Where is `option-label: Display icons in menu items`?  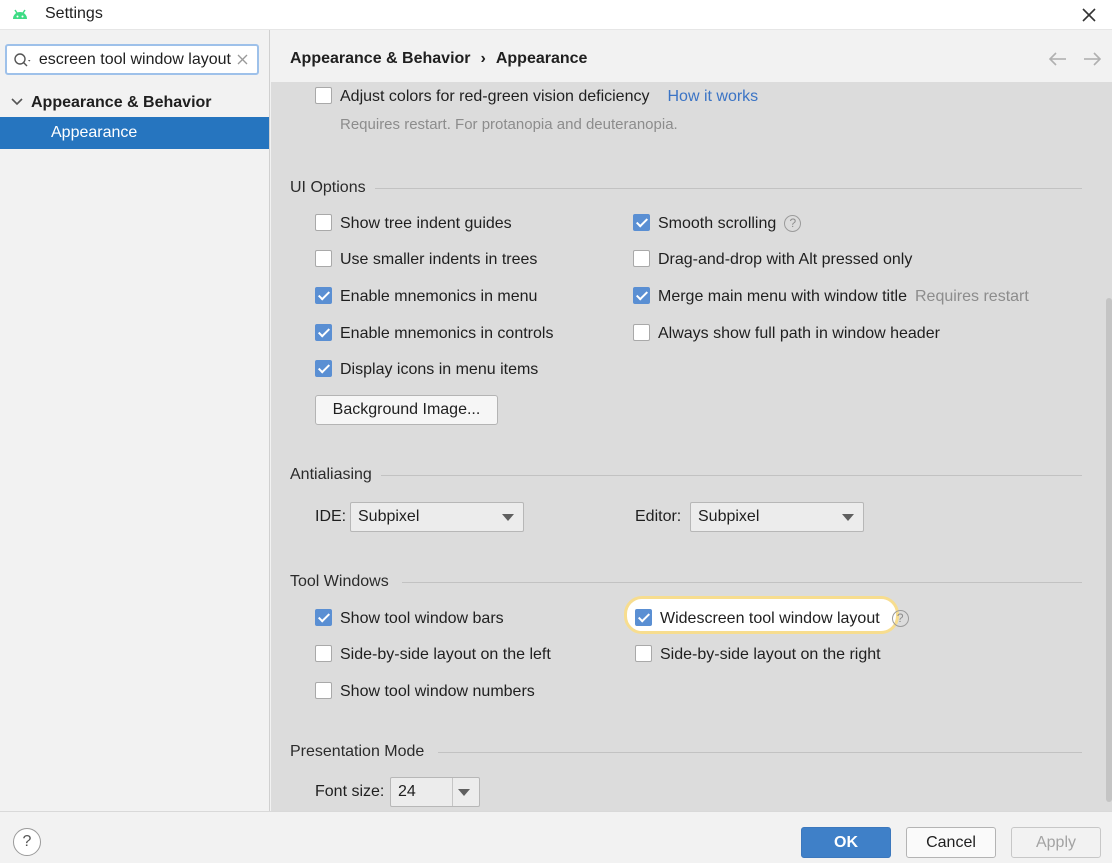
option-label: Display icons in menu items is located at coordinates (439, 369).